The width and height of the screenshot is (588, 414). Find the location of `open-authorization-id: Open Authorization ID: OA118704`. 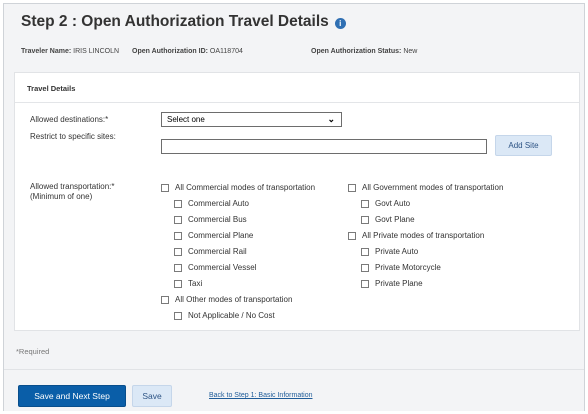

open-authorization-id: Open Authorization ID: OA118704 is located at coordinates (187, 51).